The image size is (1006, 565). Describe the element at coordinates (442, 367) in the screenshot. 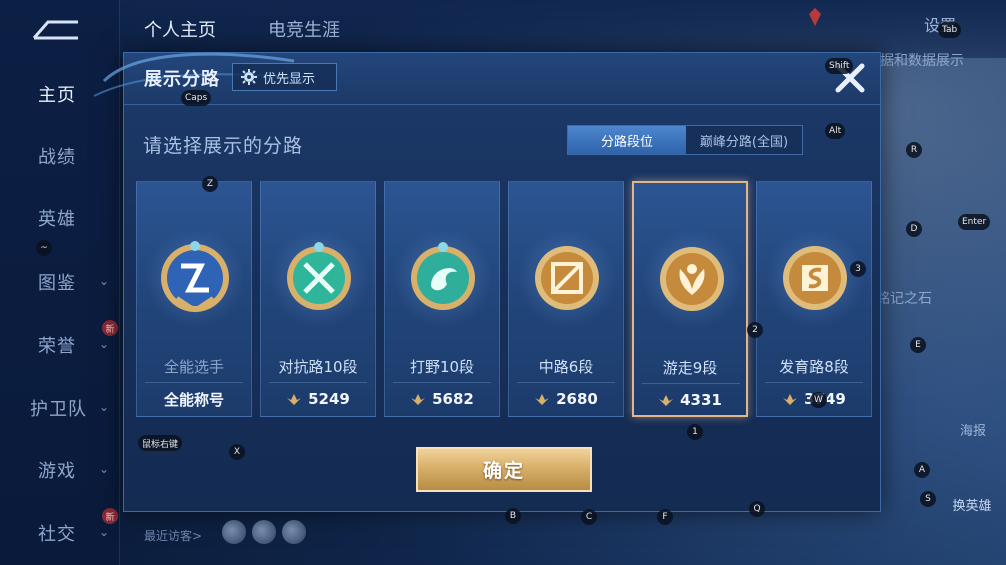

I see `lane-label: 打野10段` at that location.